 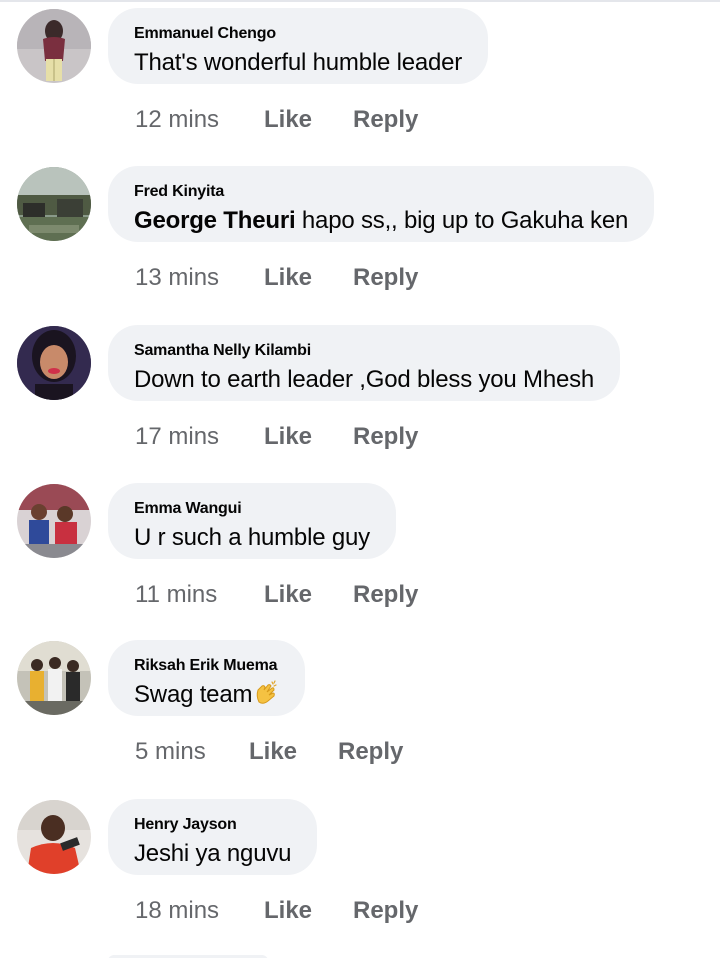 I want to click on comment-text: Jeshi ya nguvu, so click(x=213, y=853).